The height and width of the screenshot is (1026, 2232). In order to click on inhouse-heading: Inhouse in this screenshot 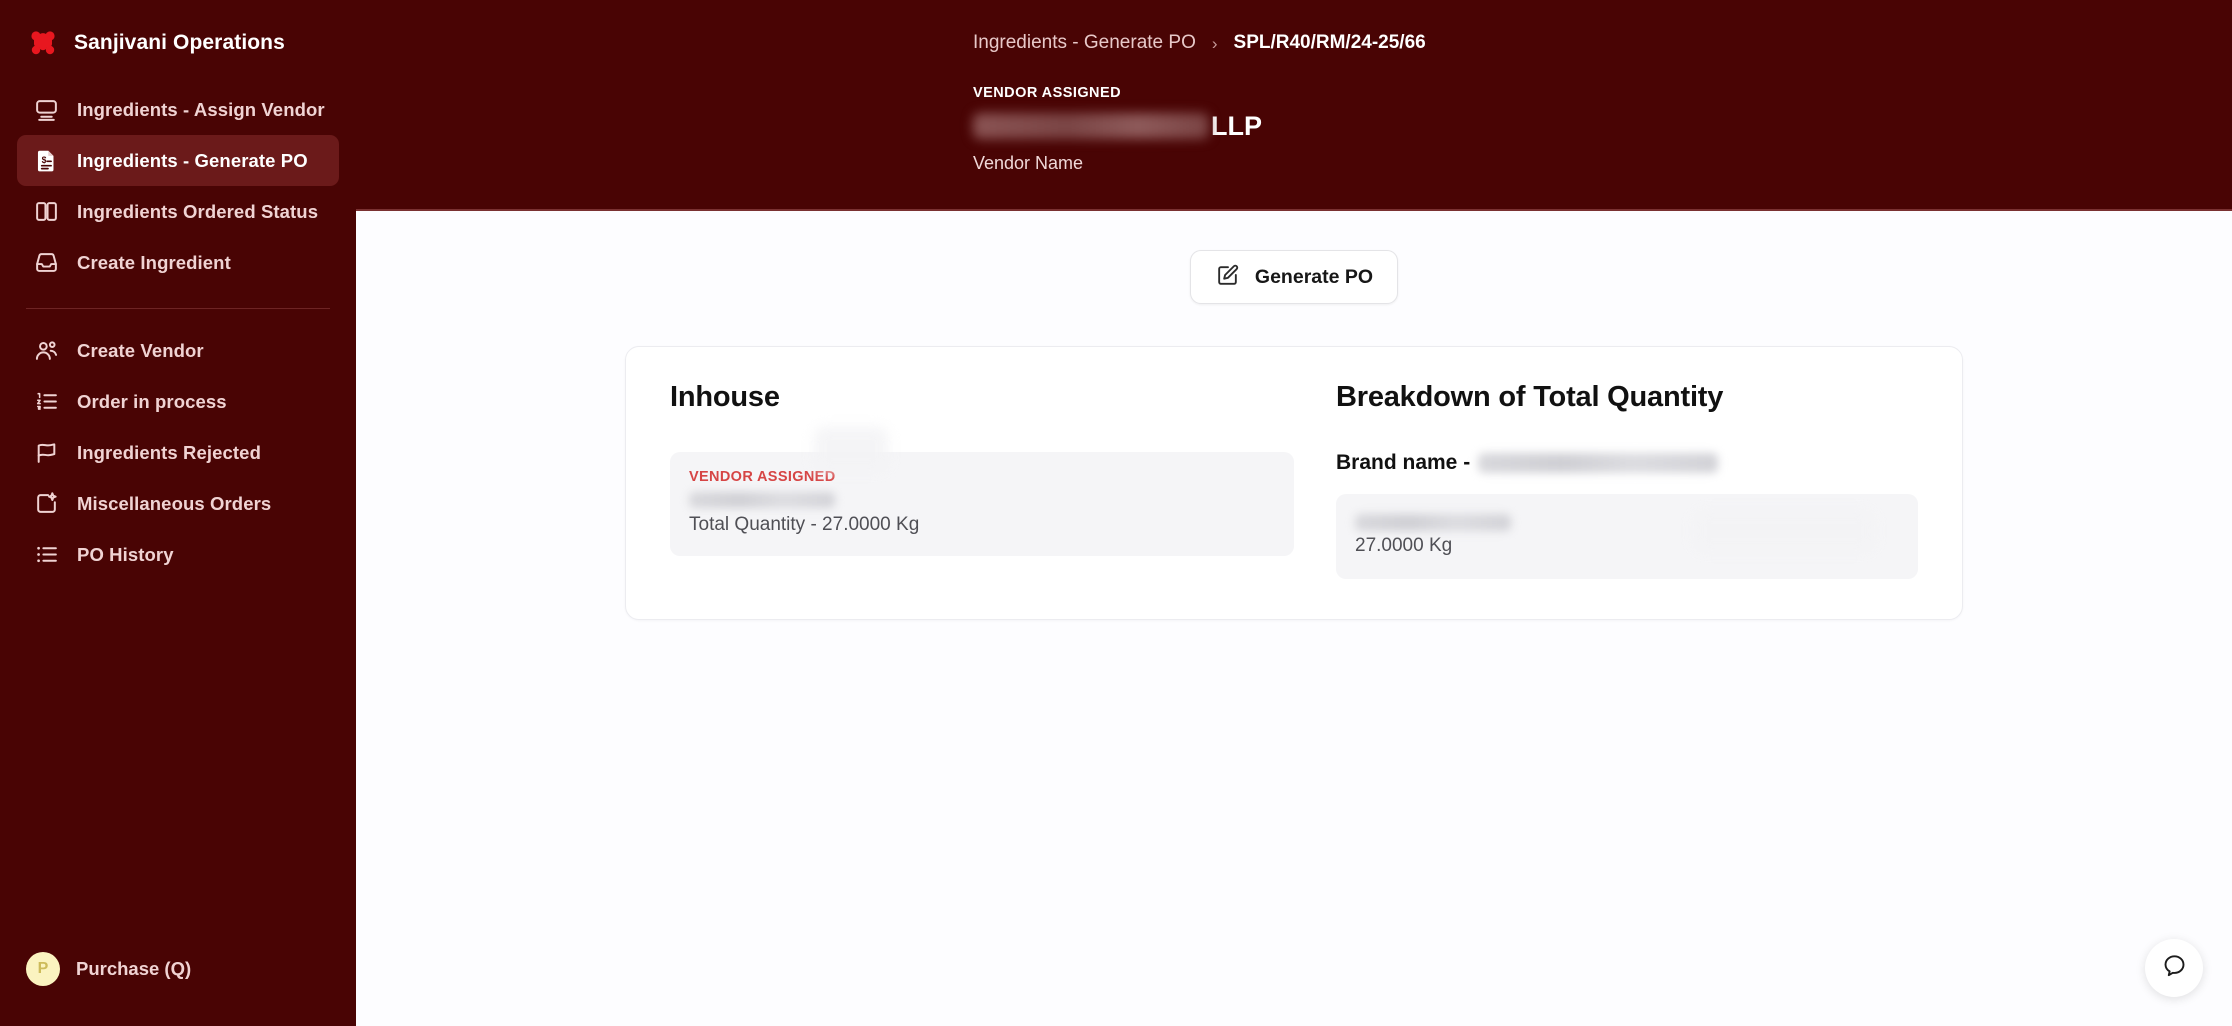, I will do `click(725, 397)`.